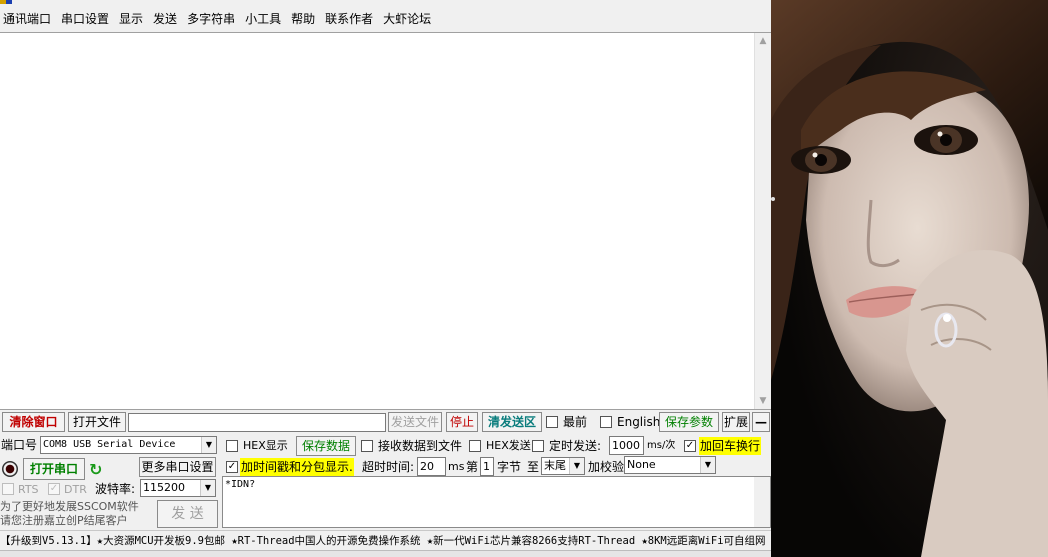  I want to click on rts-label: RTS, so click(28, 489).